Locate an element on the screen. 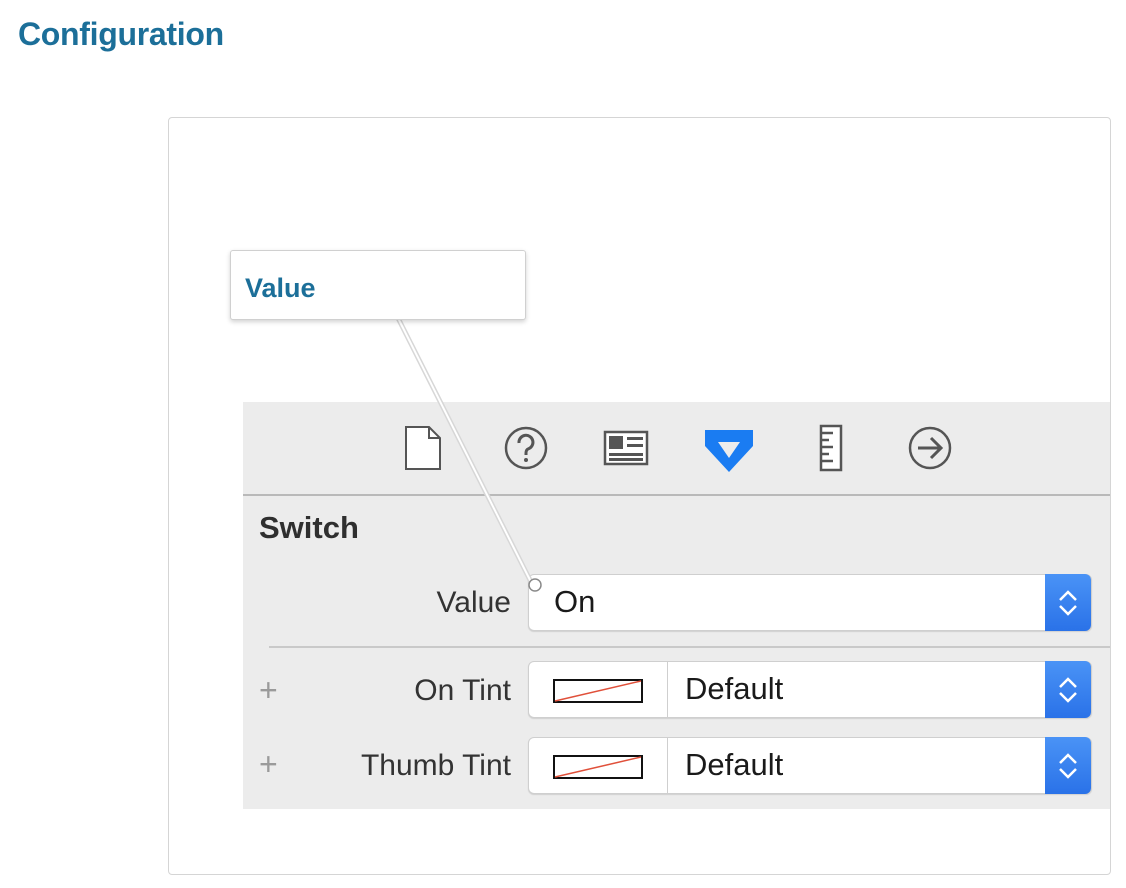 The height and width of the screenshot is (888, 1126). on-tint-add-icon: + is located at coordinates (268, 690).